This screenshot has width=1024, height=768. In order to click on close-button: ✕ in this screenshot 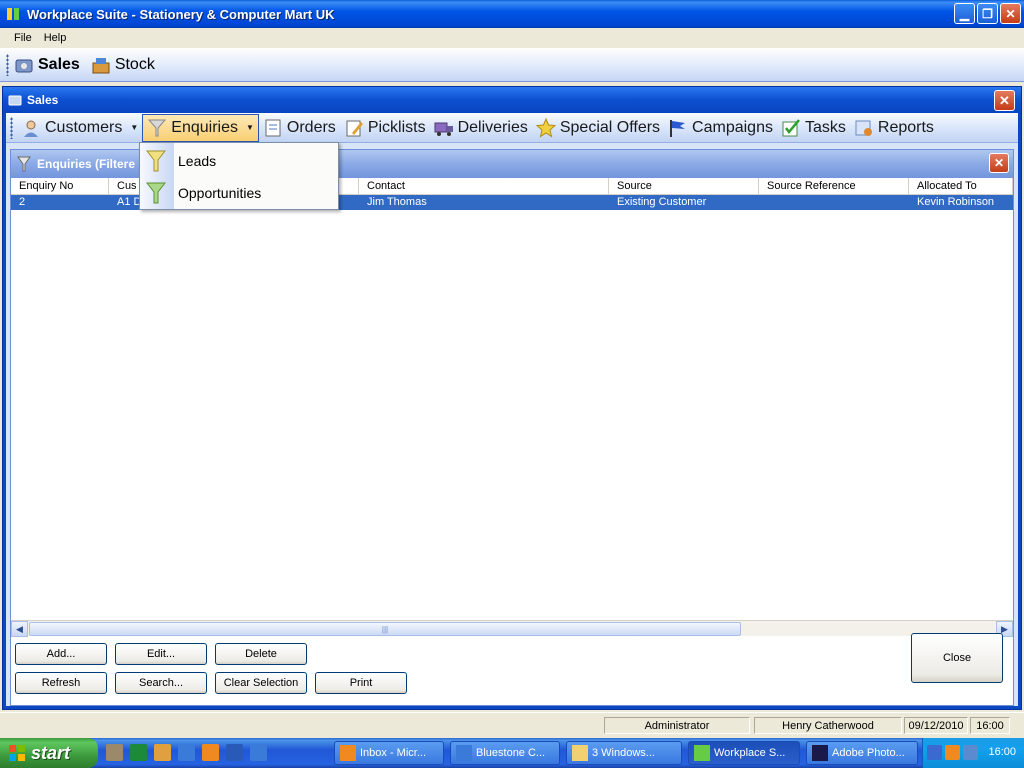, I will do `click(1010, 13)`.